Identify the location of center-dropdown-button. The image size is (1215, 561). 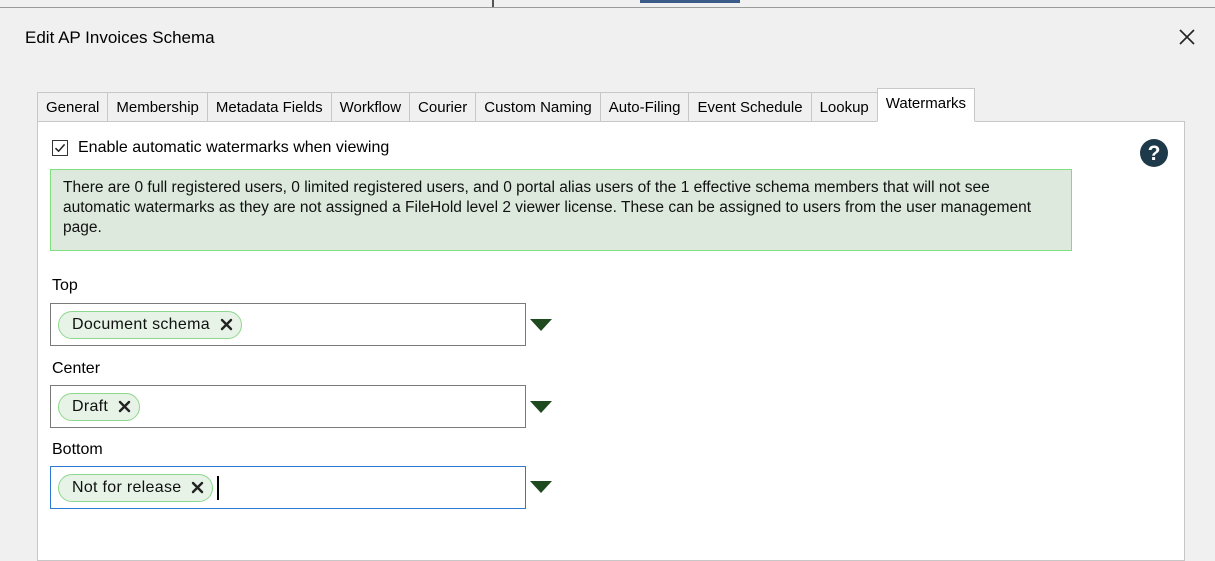
(541, 407).